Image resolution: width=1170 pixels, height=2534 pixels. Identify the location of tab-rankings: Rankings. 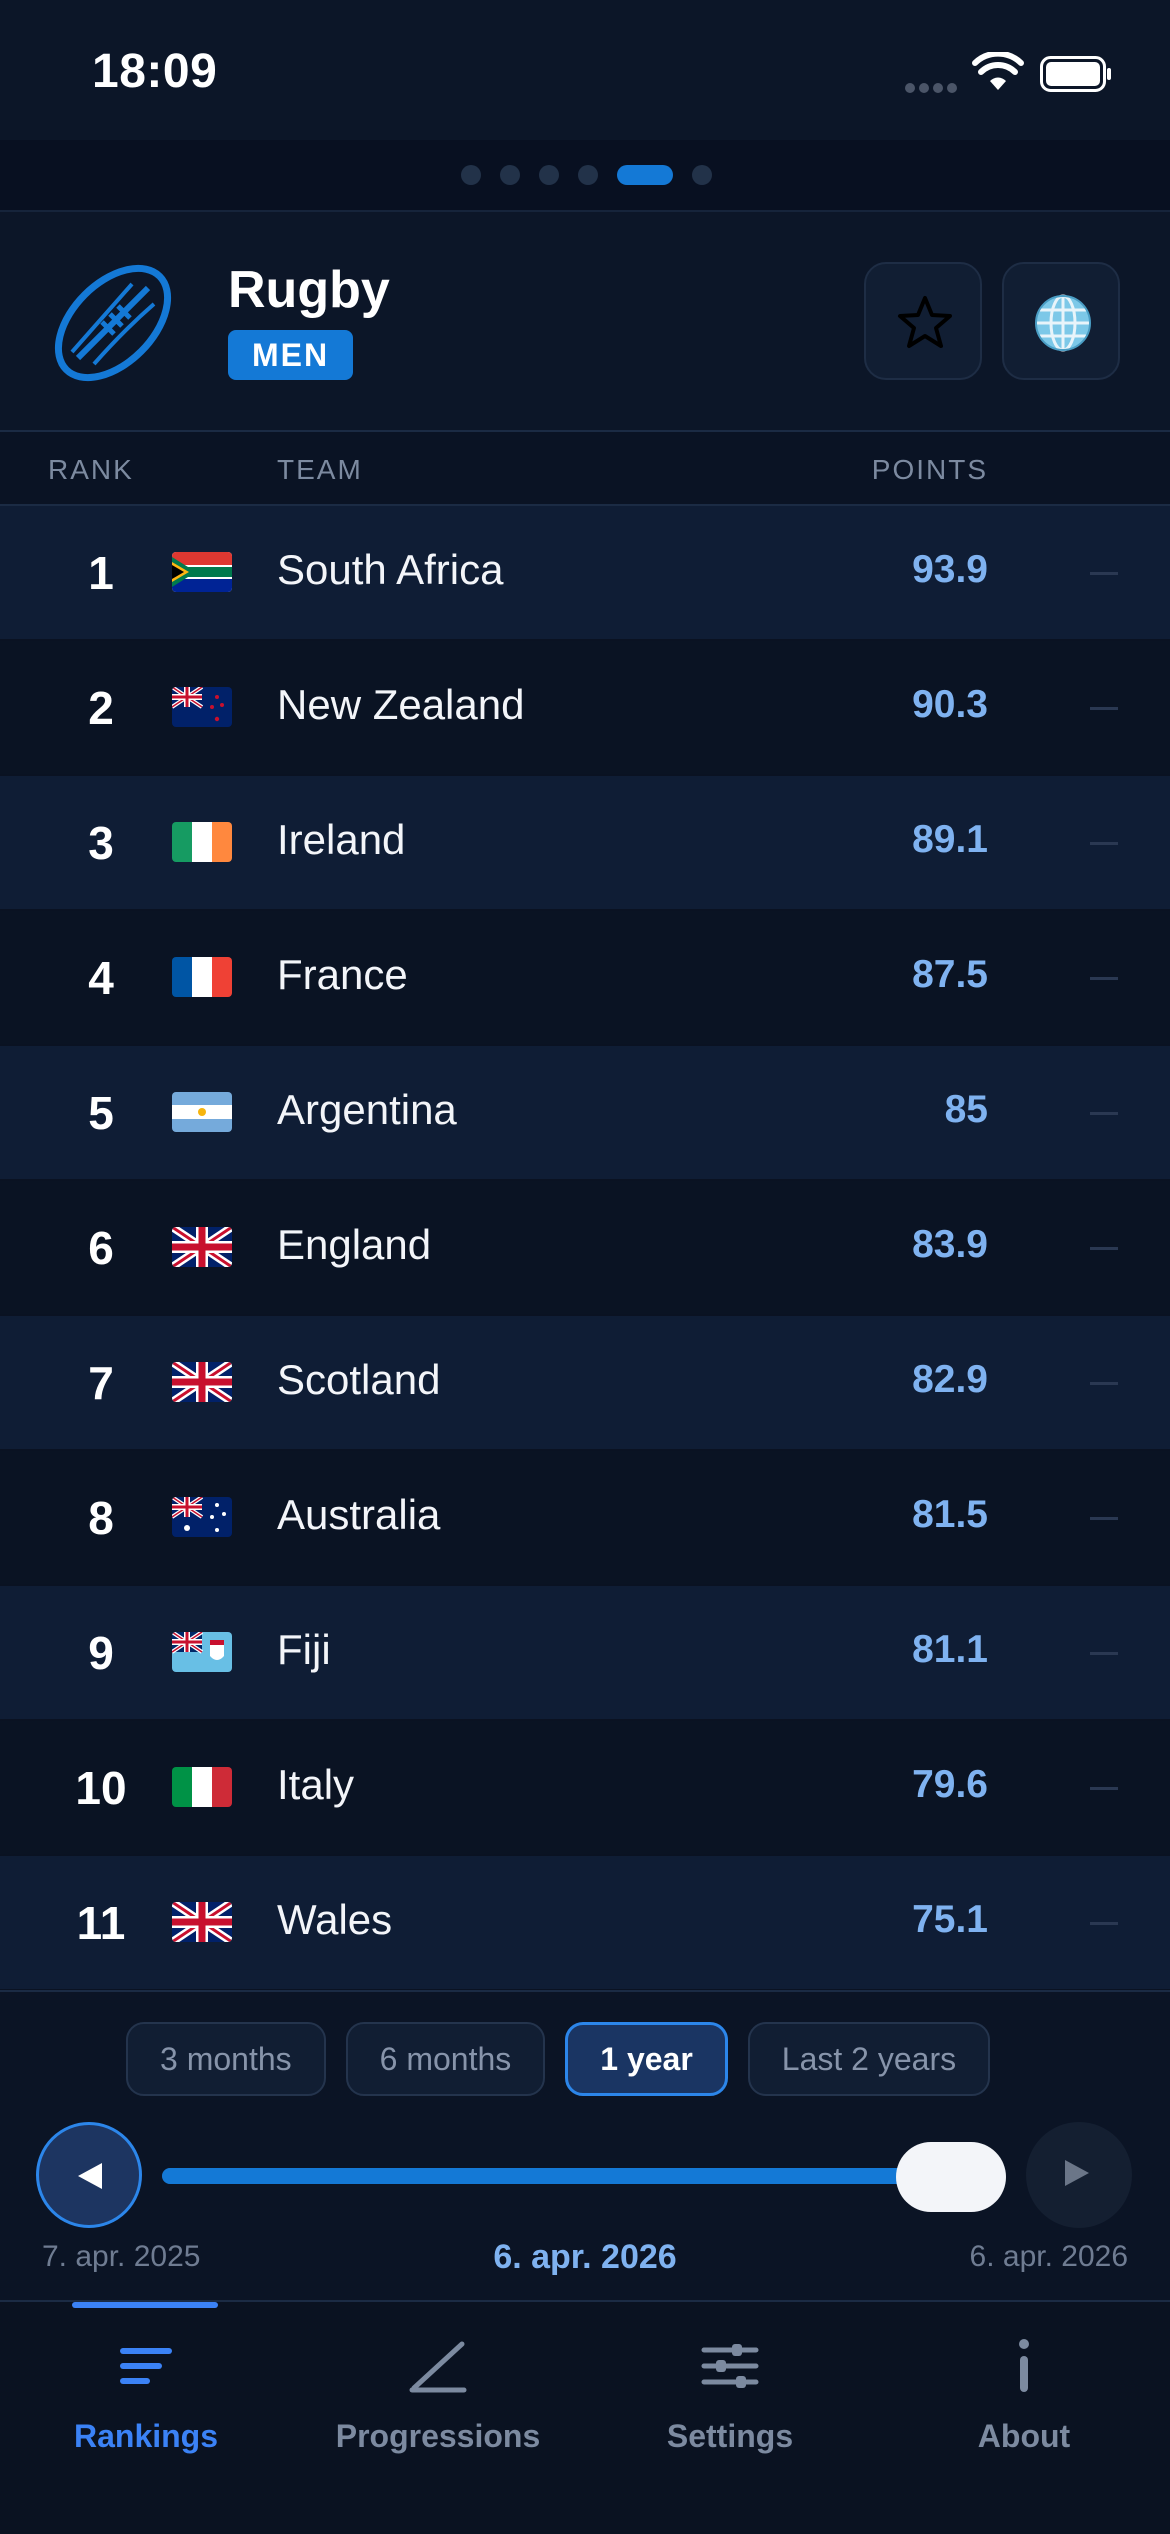
(146, 2395).